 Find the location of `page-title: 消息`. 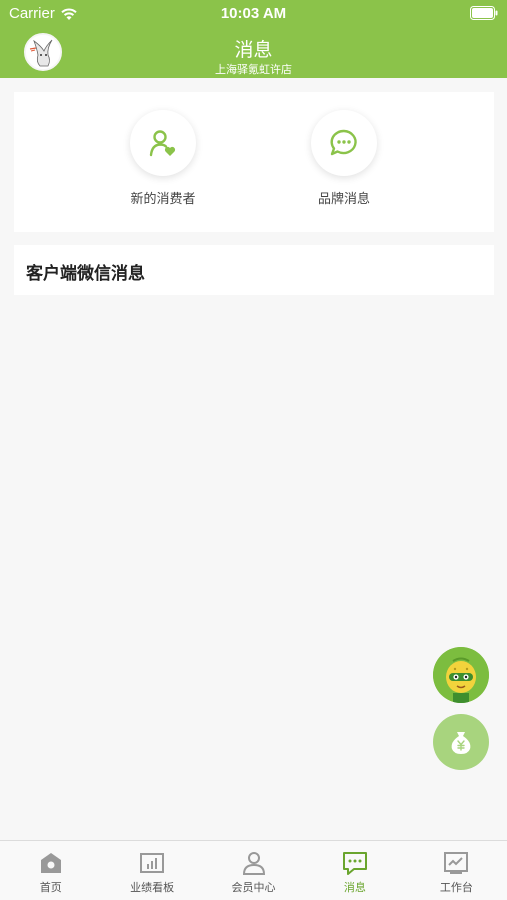

page-title: 消息 is located at coordinates (253, 50).